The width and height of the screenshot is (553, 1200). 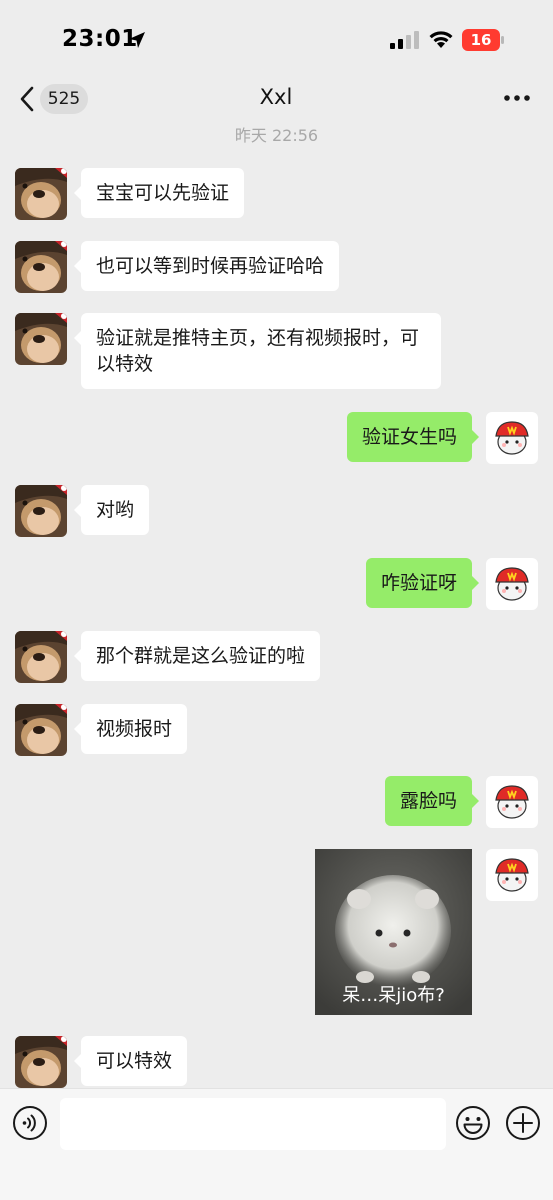 I want to click on message-bubble: 视频报时, so click(x=130, y=729).